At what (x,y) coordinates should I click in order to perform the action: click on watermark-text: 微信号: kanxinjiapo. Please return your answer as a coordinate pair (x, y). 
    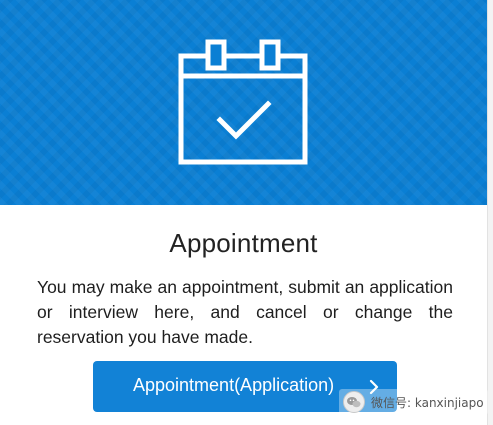
    Looking at the image, I should click on (427, 402).